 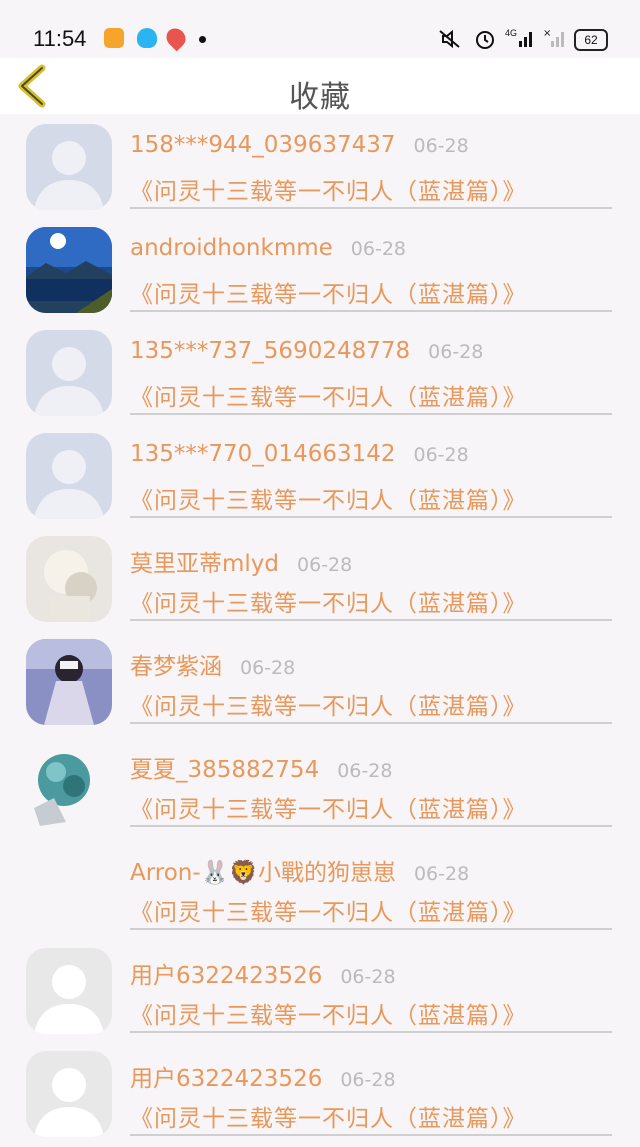 I want to click on list-item: Arron-🐰🦁小戰的狗崽崽 06-28 《问灵十三载等一不归人（蓝湛篇）》, so click(x=320, y=886).